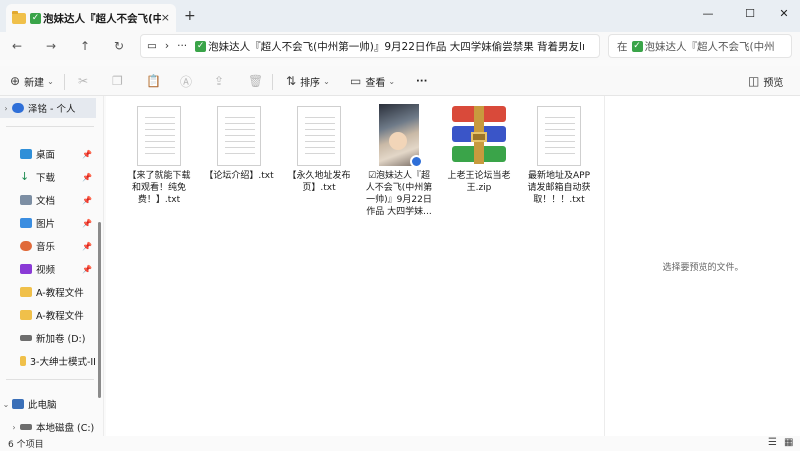 The height and width of the screenshot is (451, 800). Describe the element at coordinates (401, 136) in the screenshot. I see `video-thumbnail` at that location.